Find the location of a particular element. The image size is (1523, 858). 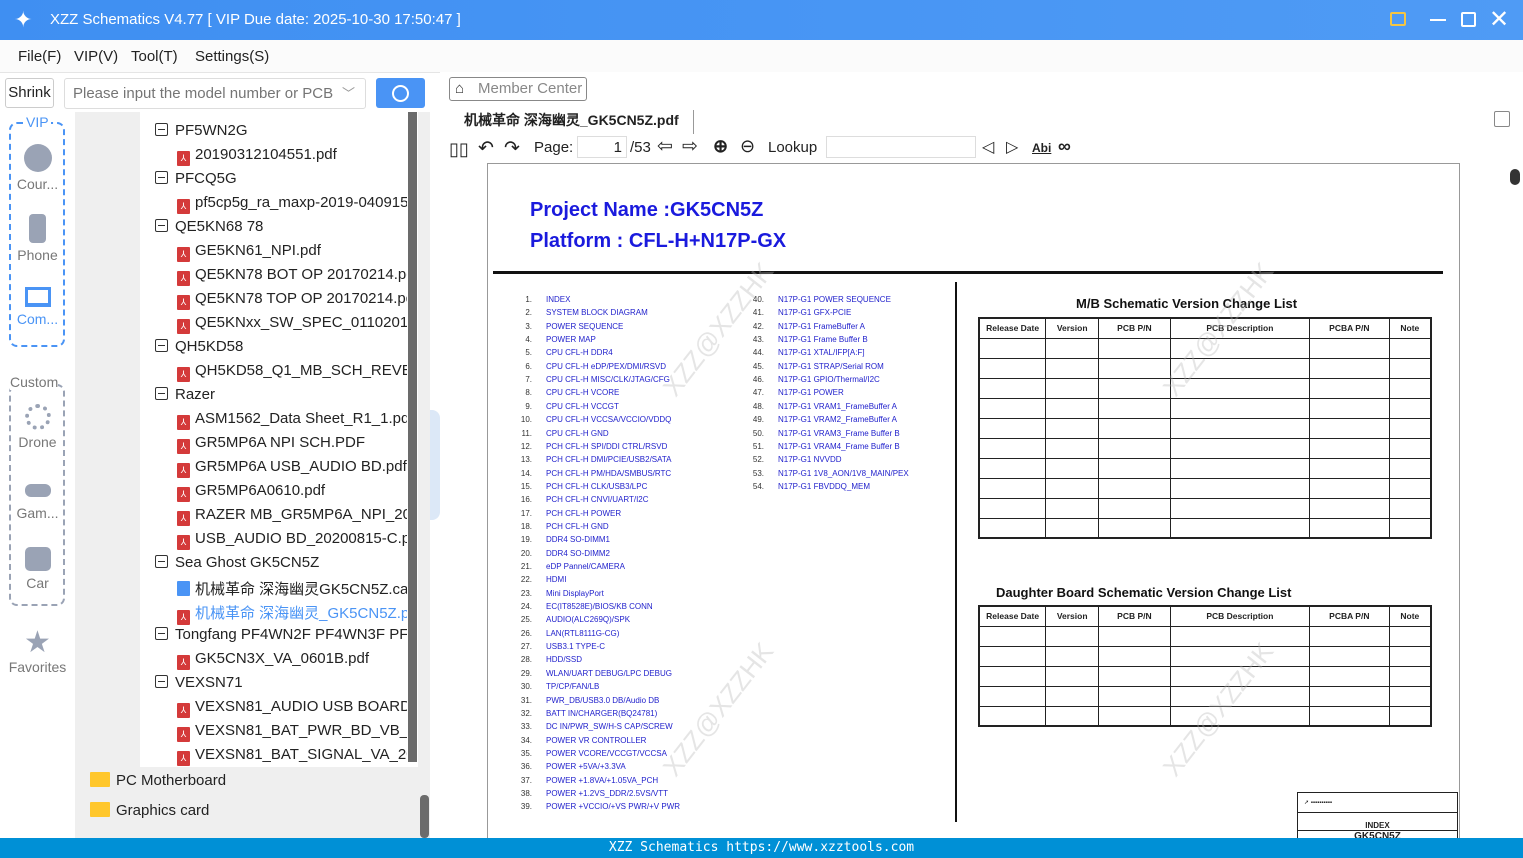

tree-file: ⅄ QH5KD58_Q1_MB_SCH_REVB_2( is located at coordinates (292, 372).